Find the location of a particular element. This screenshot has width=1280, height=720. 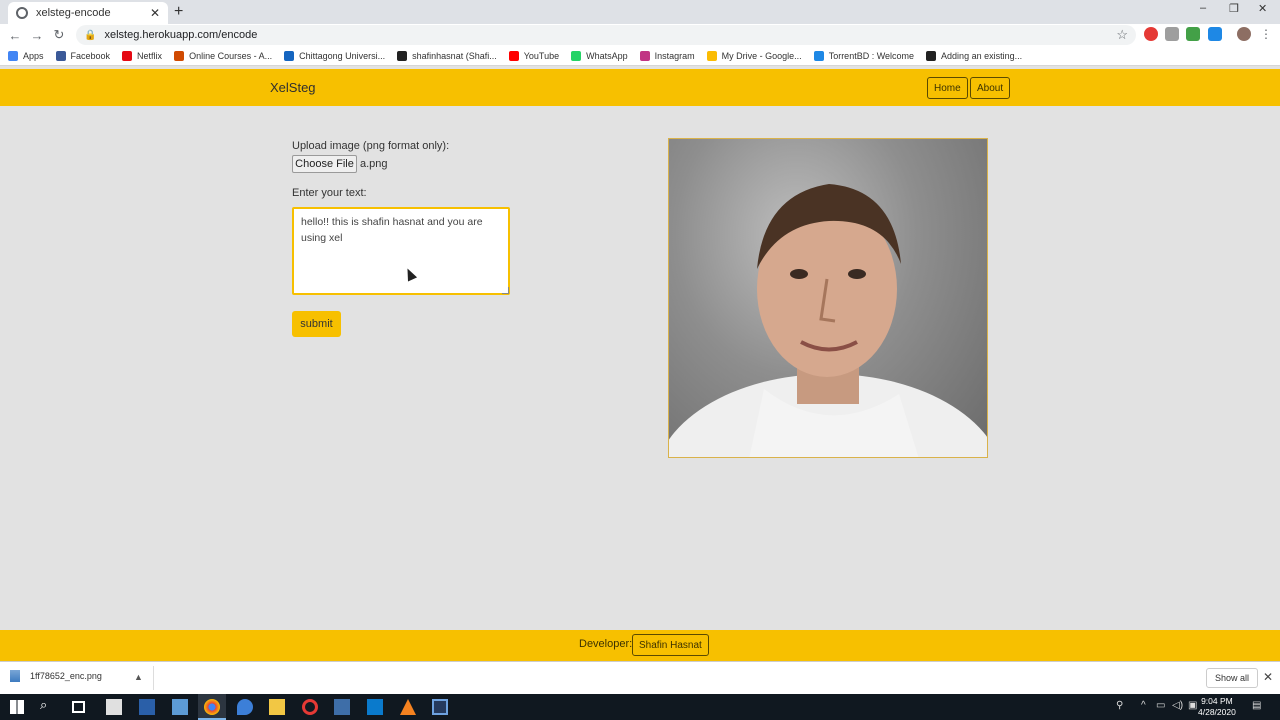

forward-icon: → is located at coordinates (37, 35).